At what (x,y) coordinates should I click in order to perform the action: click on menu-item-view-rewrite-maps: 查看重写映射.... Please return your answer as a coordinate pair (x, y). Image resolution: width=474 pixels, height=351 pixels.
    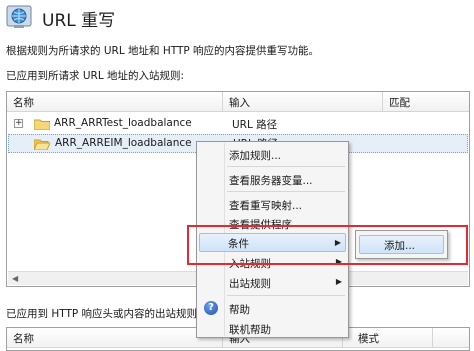
    Looking at the image, I should click on (272, 204).